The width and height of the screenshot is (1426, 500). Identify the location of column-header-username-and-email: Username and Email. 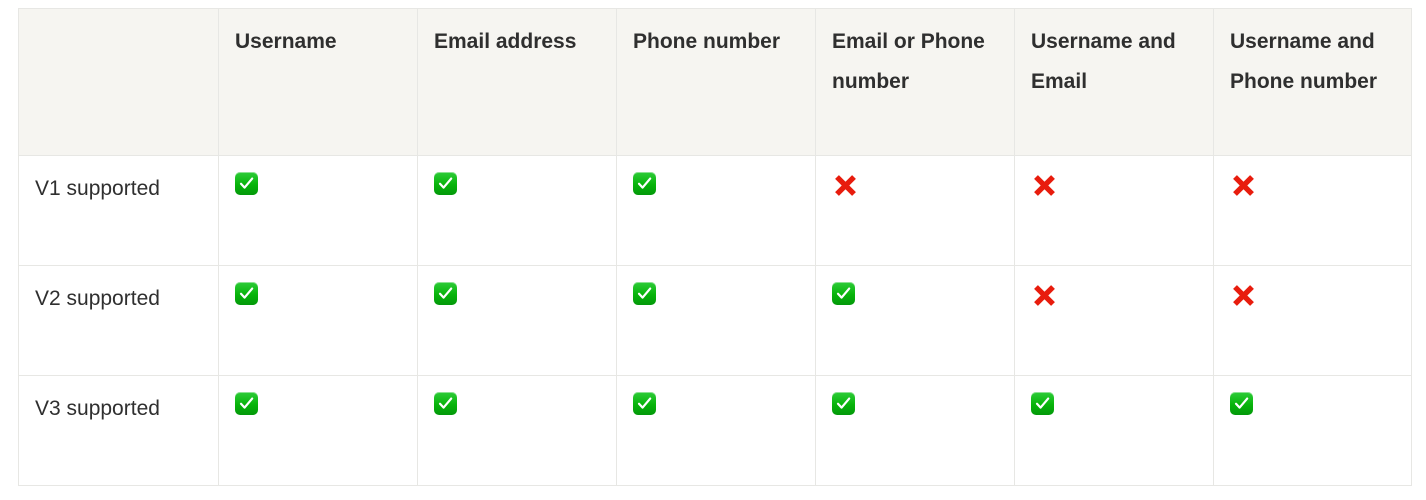
(1114, 82).